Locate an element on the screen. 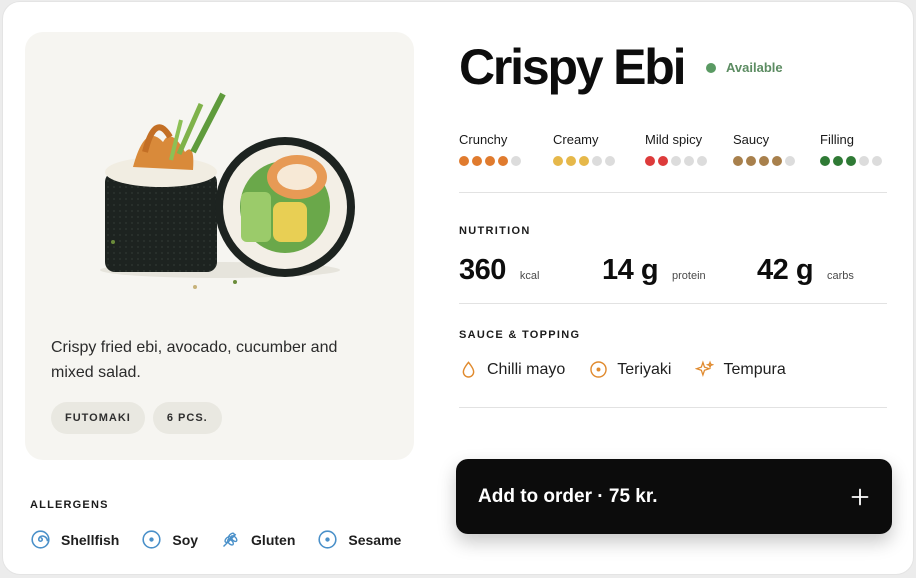 The width and height of the screenshot is (916, 578). sauce-label: Tempura is located at coordinates (754, 369).